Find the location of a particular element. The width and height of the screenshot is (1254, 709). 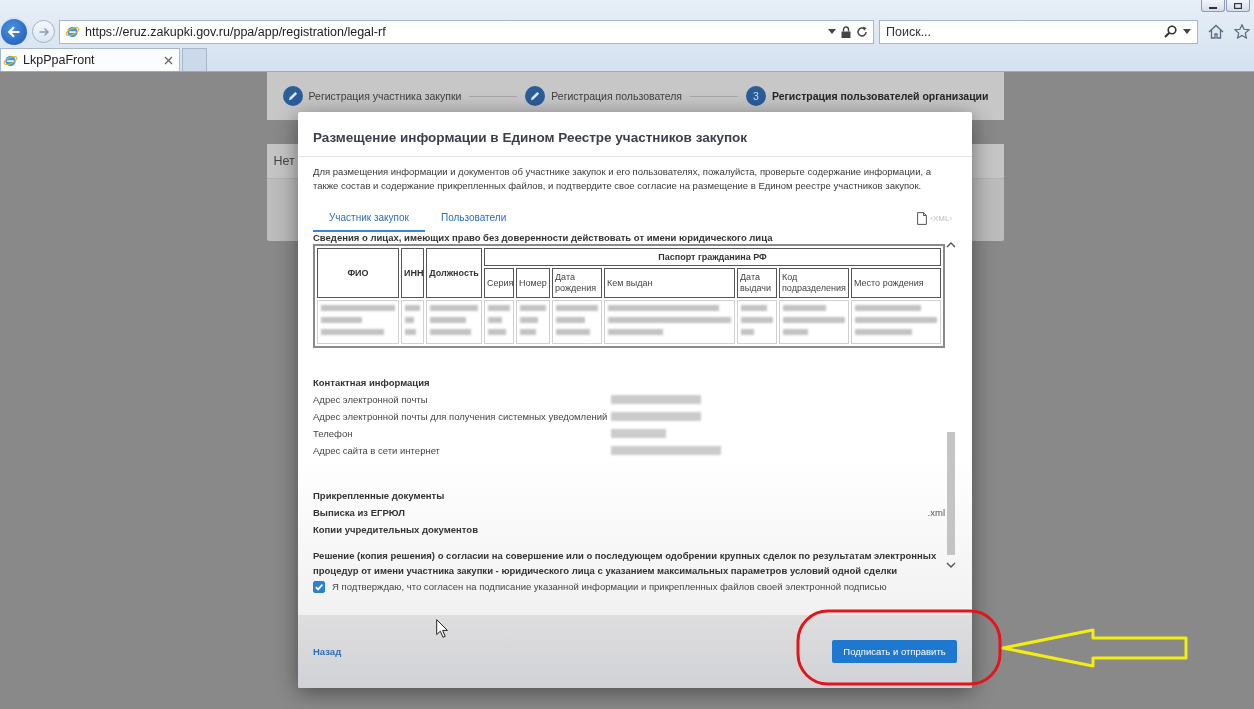

checkbox-label: Я подтверждаю, что согласен на подписание указанной информации и прикрепленных файлов своей электронной подписью is located at coordinates (609, 587).